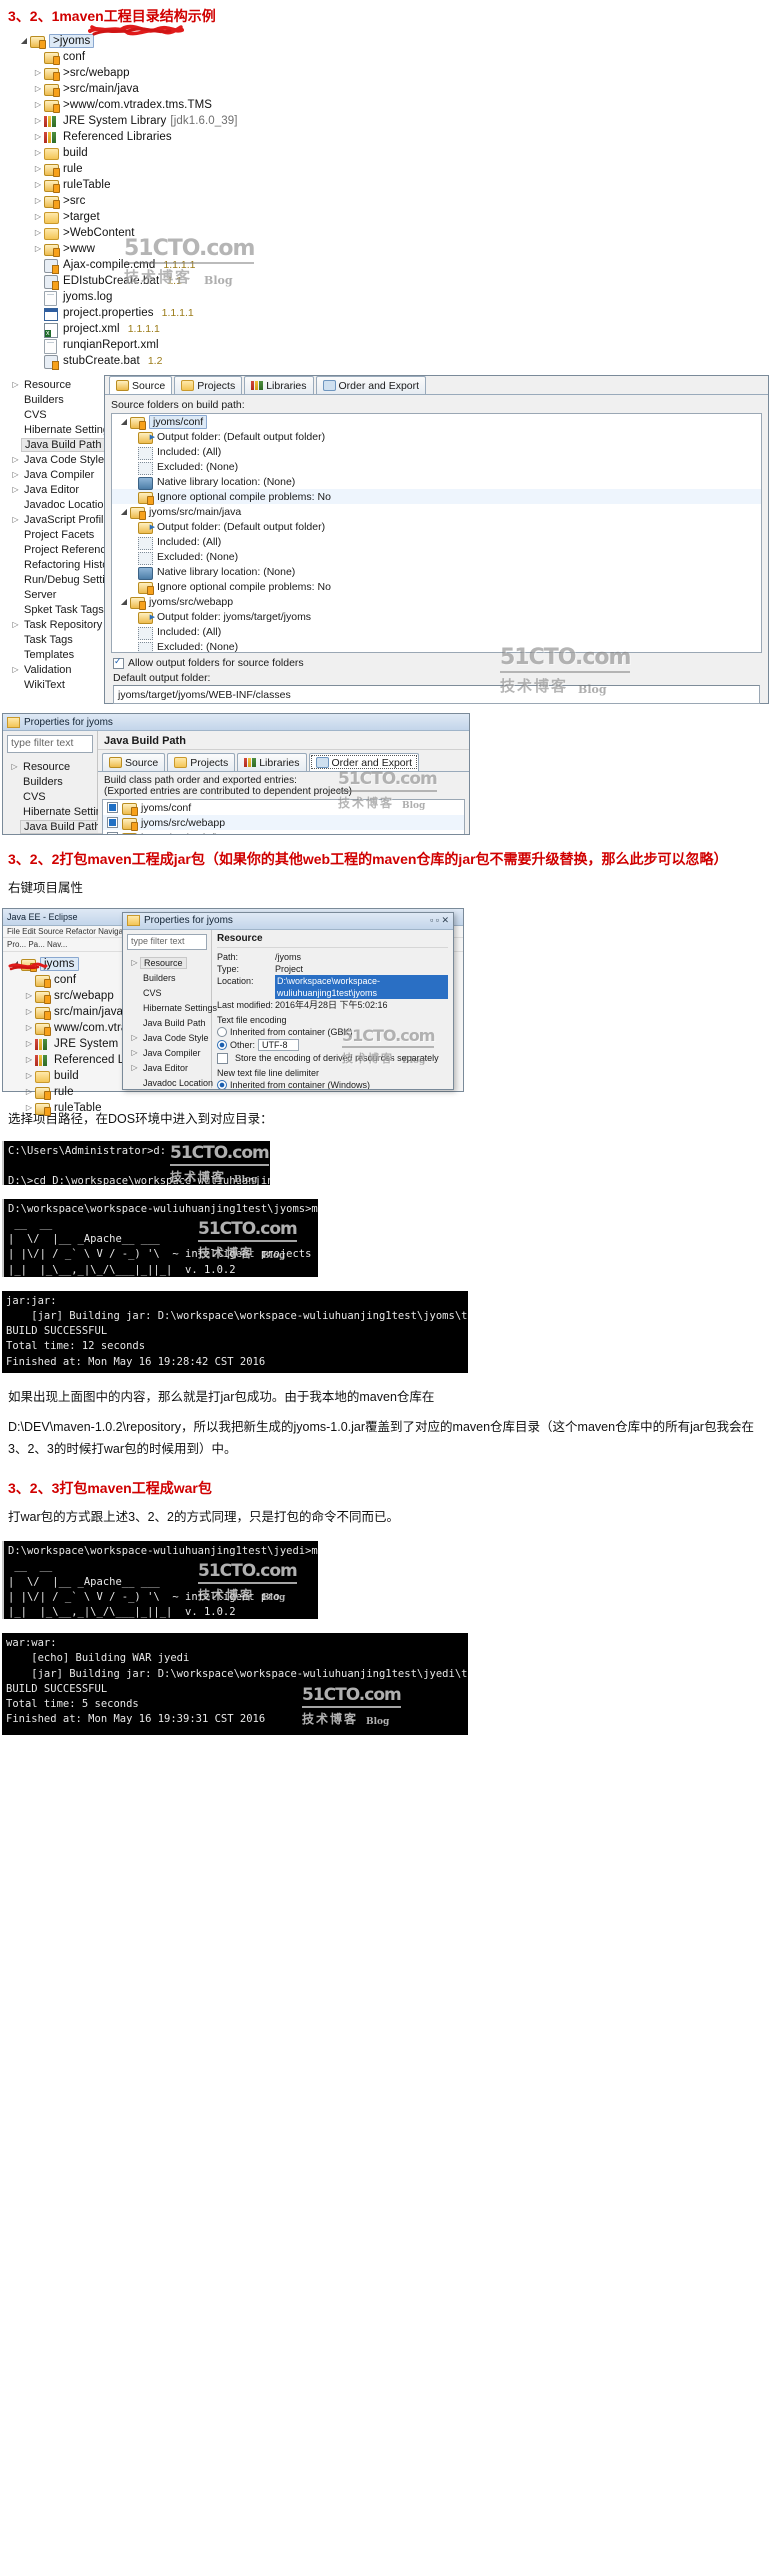 This screenshot has height=2570, width=776. What do you see at coordinates (436, 616) in the screenshot?
I see `source-folder-row: Output folder: jyoms/target/jyoms` at bounding box center [436, 616].